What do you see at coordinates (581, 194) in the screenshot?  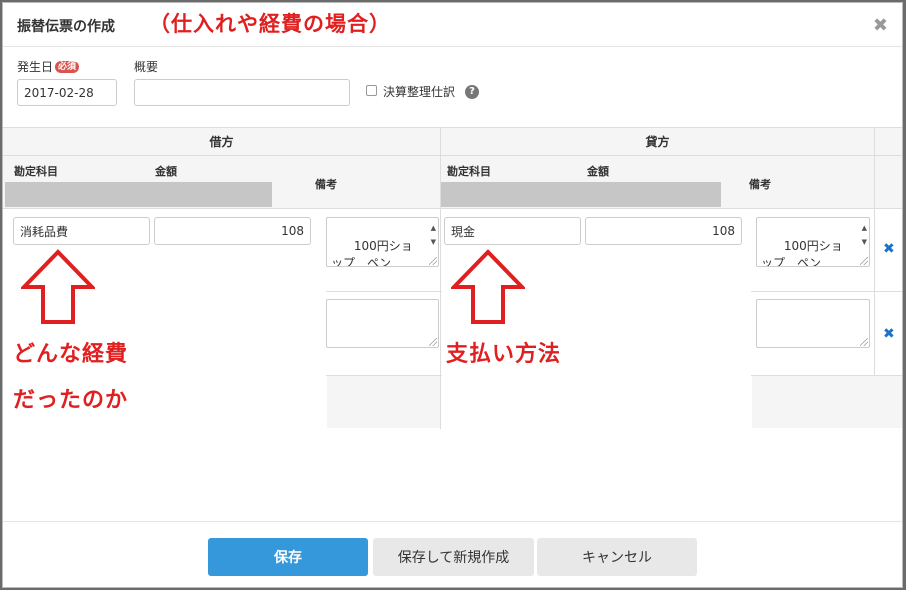 I see `credit-redacted-bar` at bounding box center [581, 194].